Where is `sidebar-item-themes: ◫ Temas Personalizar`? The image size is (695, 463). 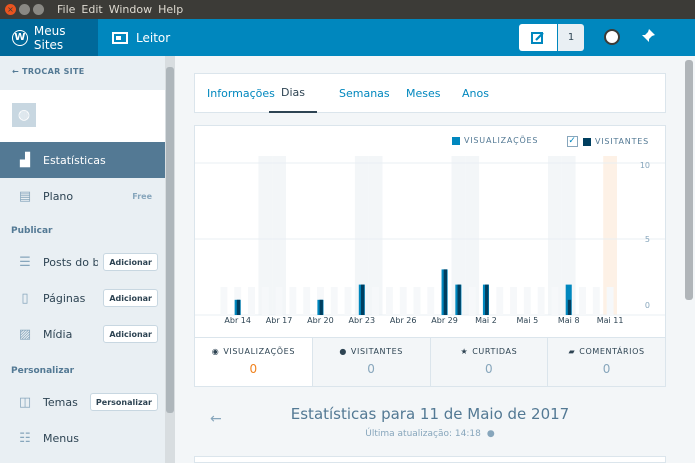
sidebar-item-themes: ◫ Temas Personalizar is located at coordinates (82, 402).